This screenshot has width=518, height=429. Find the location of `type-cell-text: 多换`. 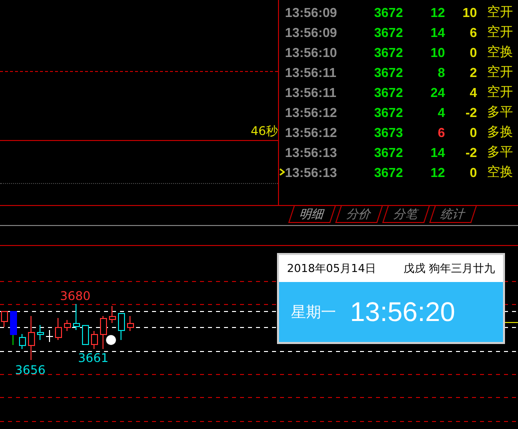

type-cell-text: 多换 is located at coordinates (500, 132).